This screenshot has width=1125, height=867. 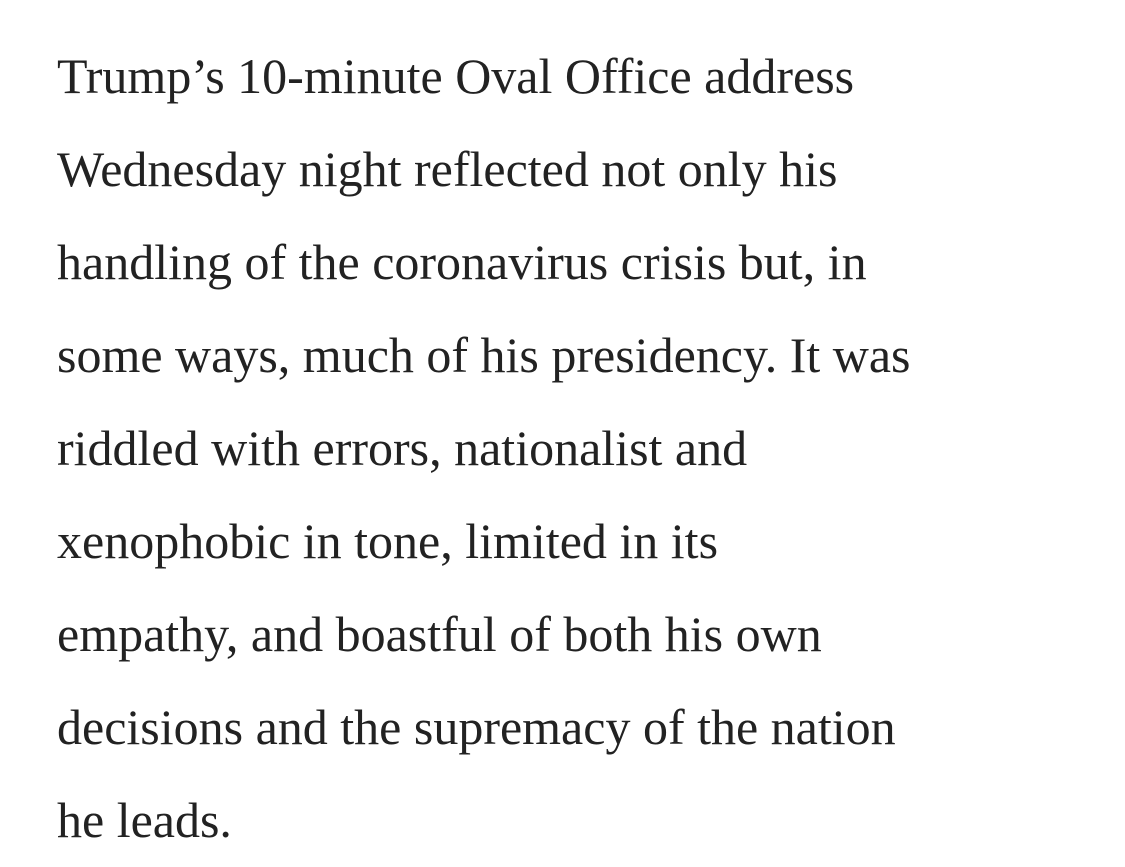 I want to click on paragraph-line: empathy, and boastful of both his own, so click(x=439, y=634).